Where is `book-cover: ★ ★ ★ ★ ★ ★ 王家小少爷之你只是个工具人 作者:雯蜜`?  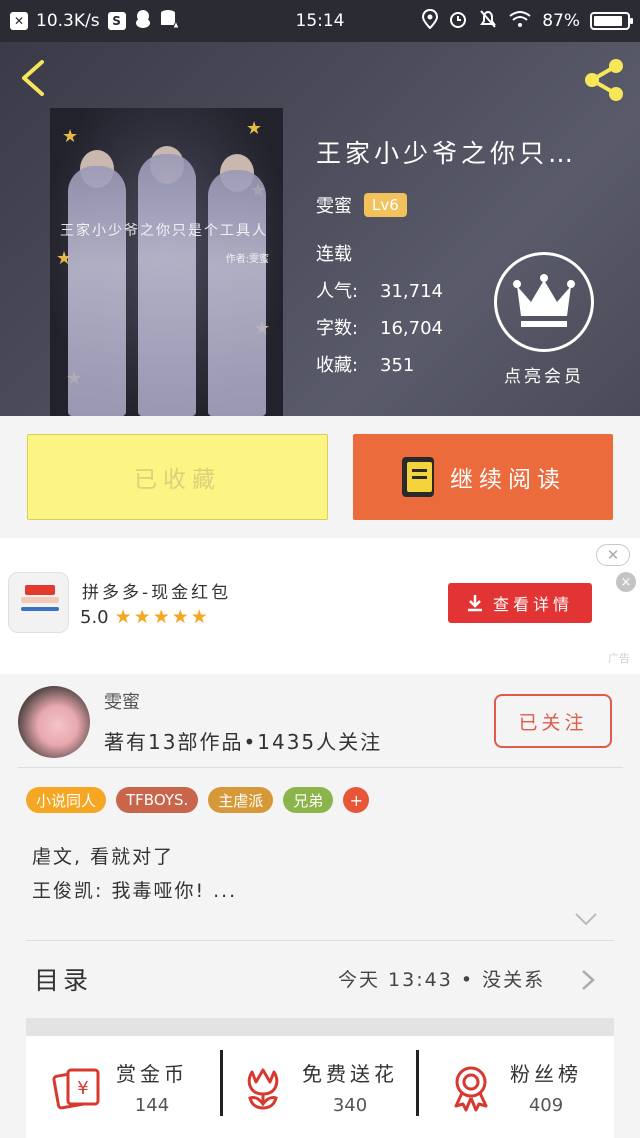
book-cover: ★ ★ ★ ★ ★ ★ 王家小少爷之你只是个工具人 作者:雯蜜 is located at coordinates (166, 262).